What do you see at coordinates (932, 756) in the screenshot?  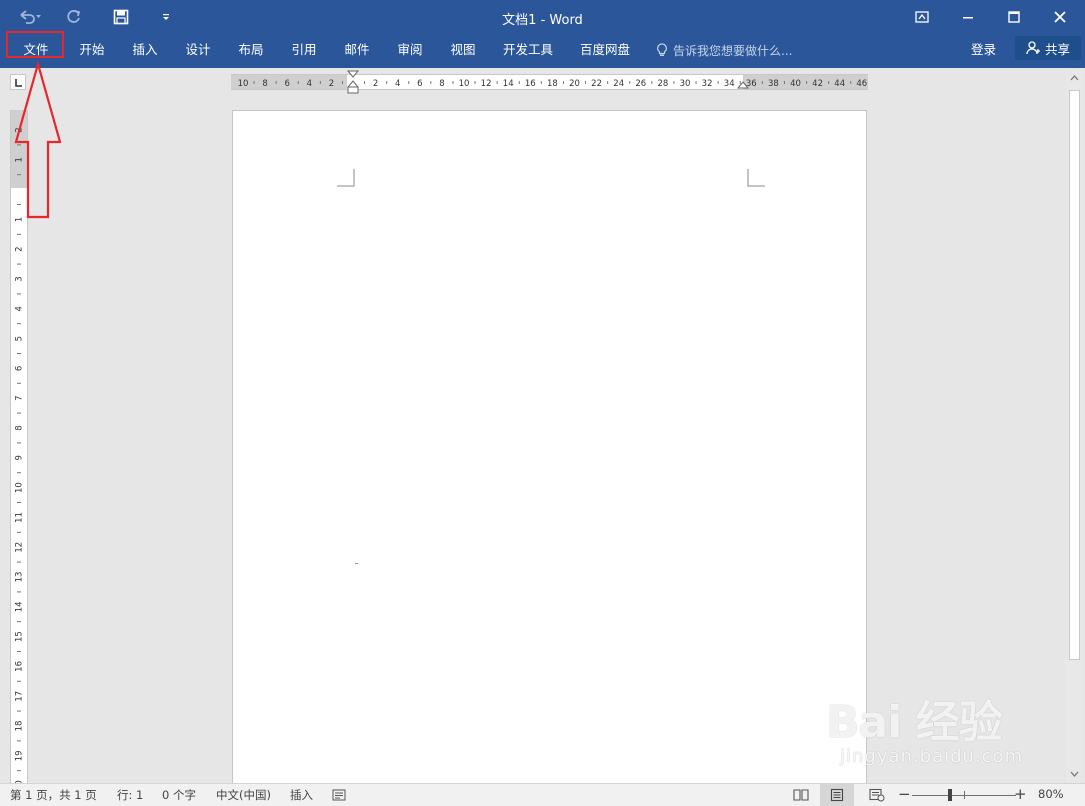 I see `watermark-url: jingyan.baidu.com` at bounding box center [932, 756].